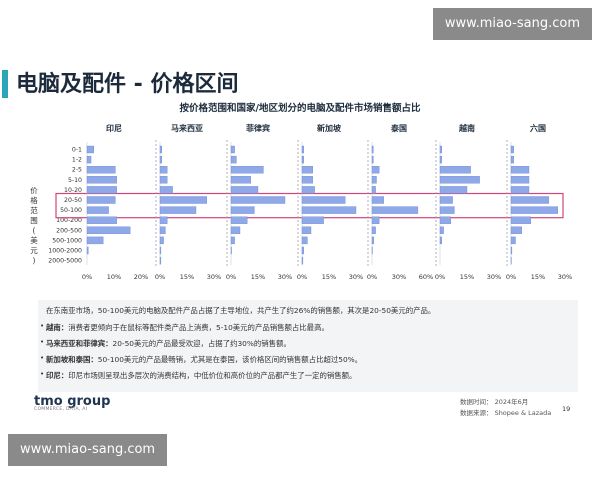  I want to click on note-label: 印尼：, so click(57, 375).